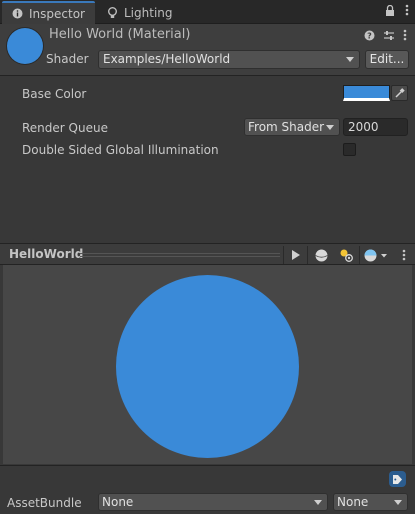  I want to click on asset-bundle-label: AssetBundle, so click(44, 503).